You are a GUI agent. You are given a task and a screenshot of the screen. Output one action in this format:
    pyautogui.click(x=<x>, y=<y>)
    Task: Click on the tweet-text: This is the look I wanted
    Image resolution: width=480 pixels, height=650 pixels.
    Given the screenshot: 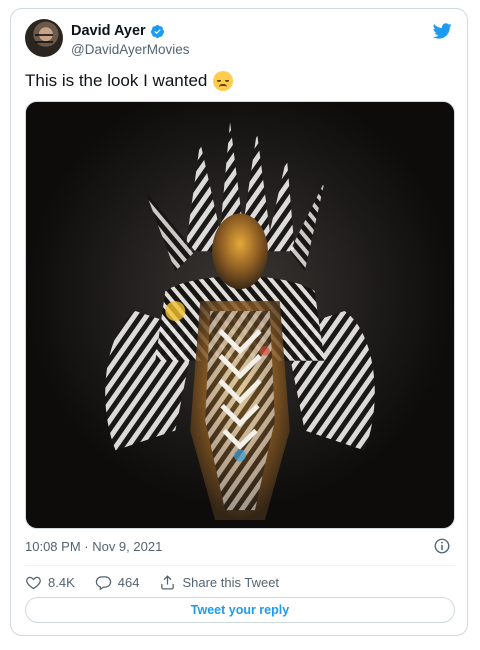 What is the action you would take?
    pyautogui.click(x=129, y=81)
    